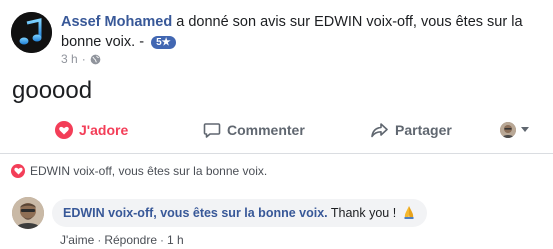 The height and width of the screenshot is (249, 553). I want to click on post-time: 3 h, so click(69, 59).